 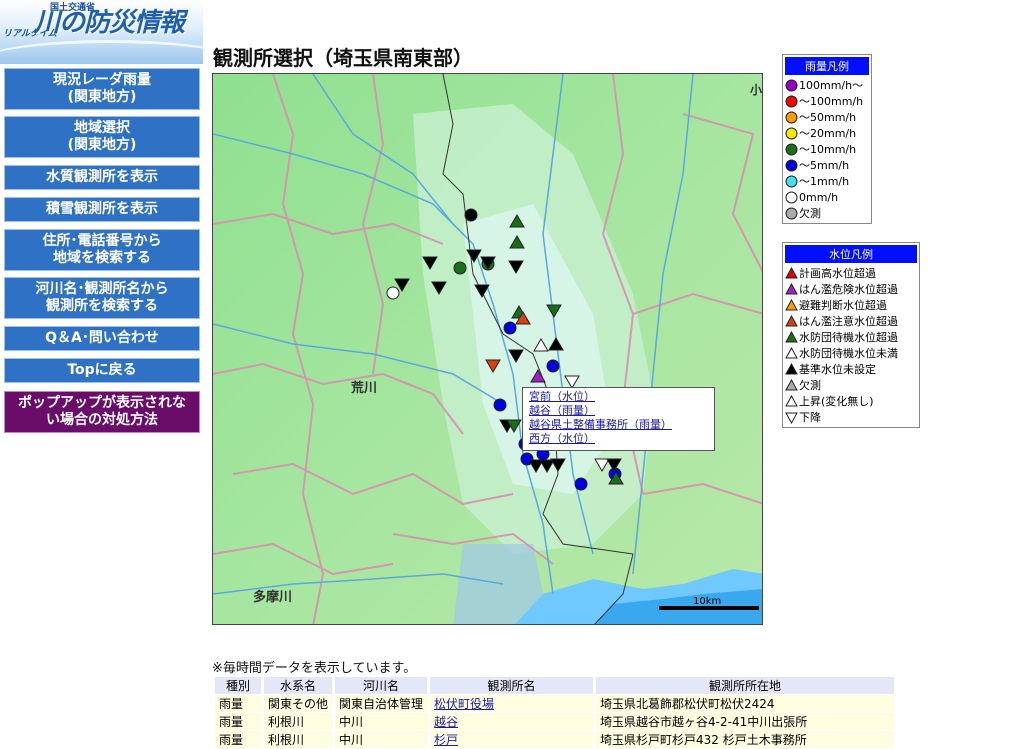 What do you see at coordinates (618, 439) in the screenshot?
I see `popup-link-nishikata: 西方（水位）` at bounding box center [618, 439].